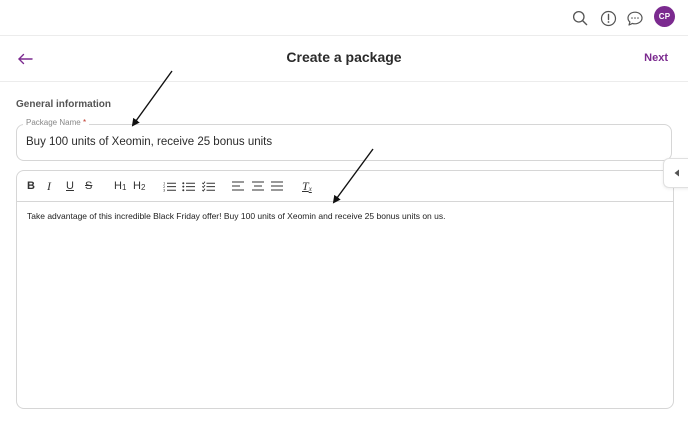 The image size is (688, 425). I want to click on chat-icon, so click(635, 18).